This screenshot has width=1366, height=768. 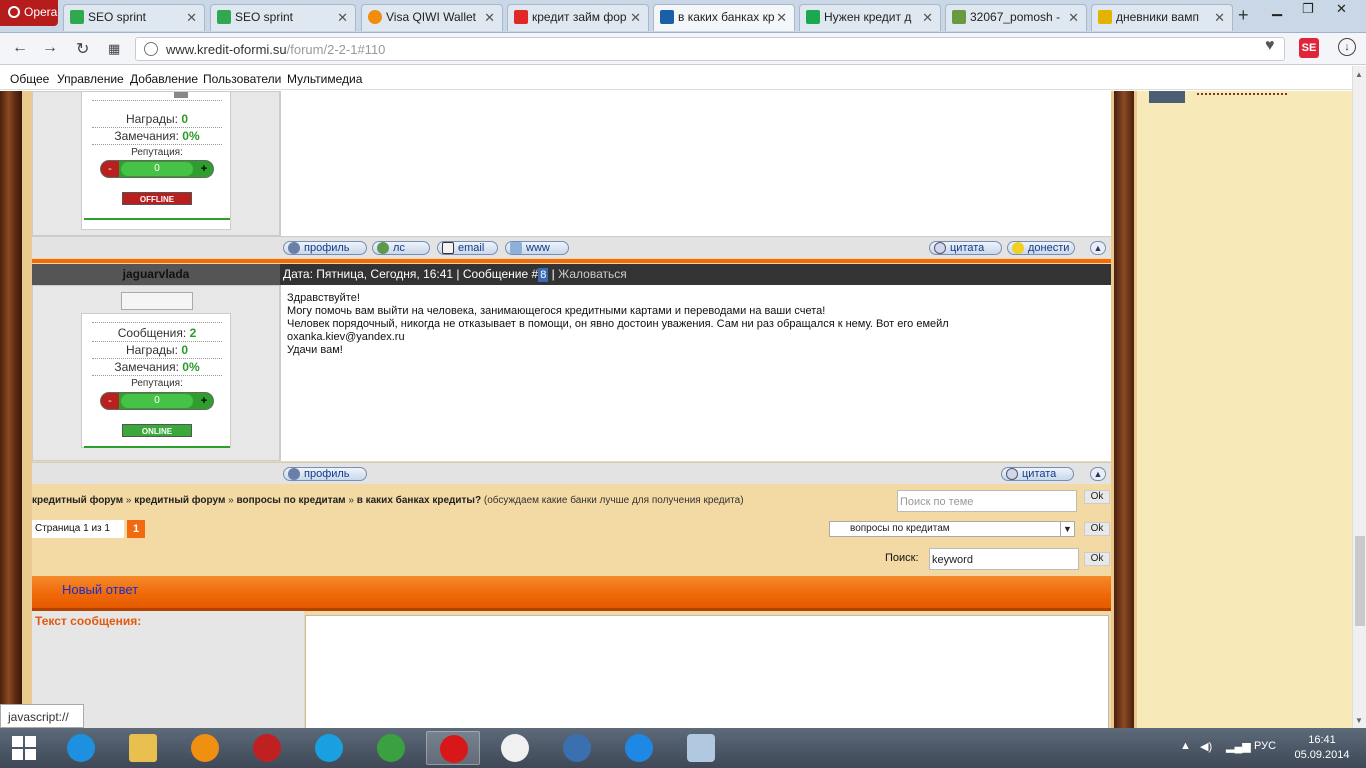 I want to click on paint-icon, so click(x=701, y=748).